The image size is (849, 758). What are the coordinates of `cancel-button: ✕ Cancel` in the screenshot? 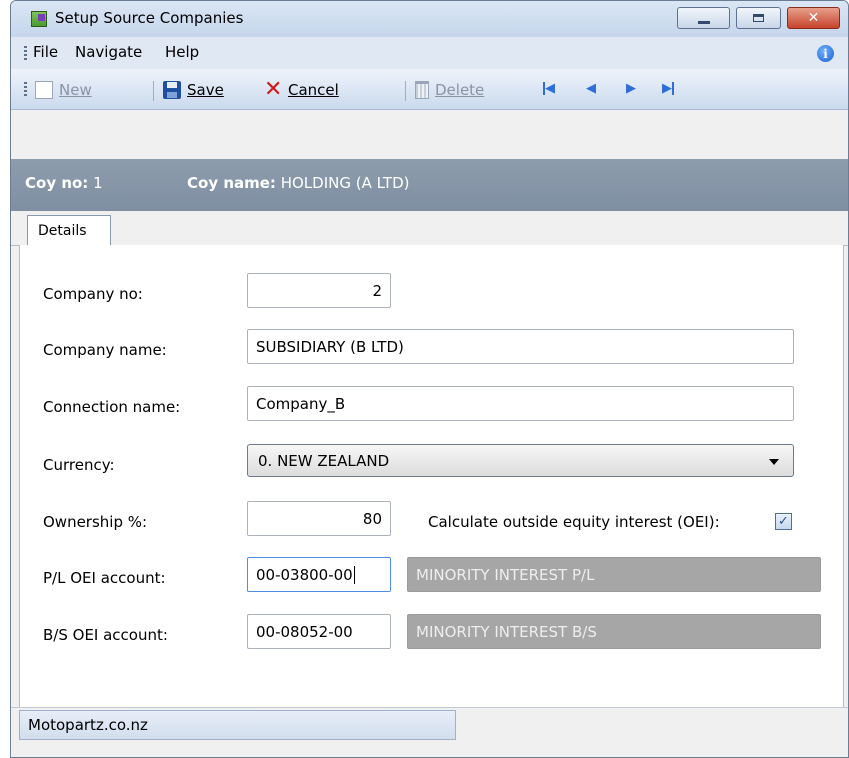 It's located at (301, 90).